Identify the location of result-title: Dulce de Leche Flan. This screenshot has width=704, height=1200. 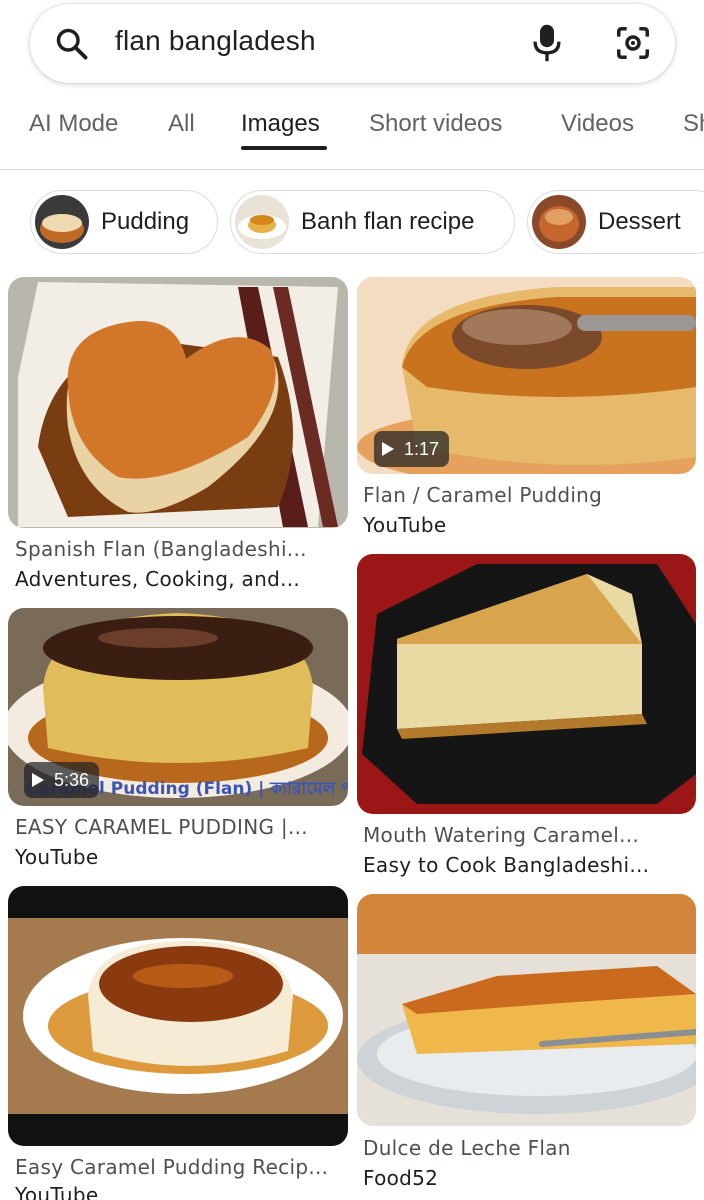
(467, 1148).